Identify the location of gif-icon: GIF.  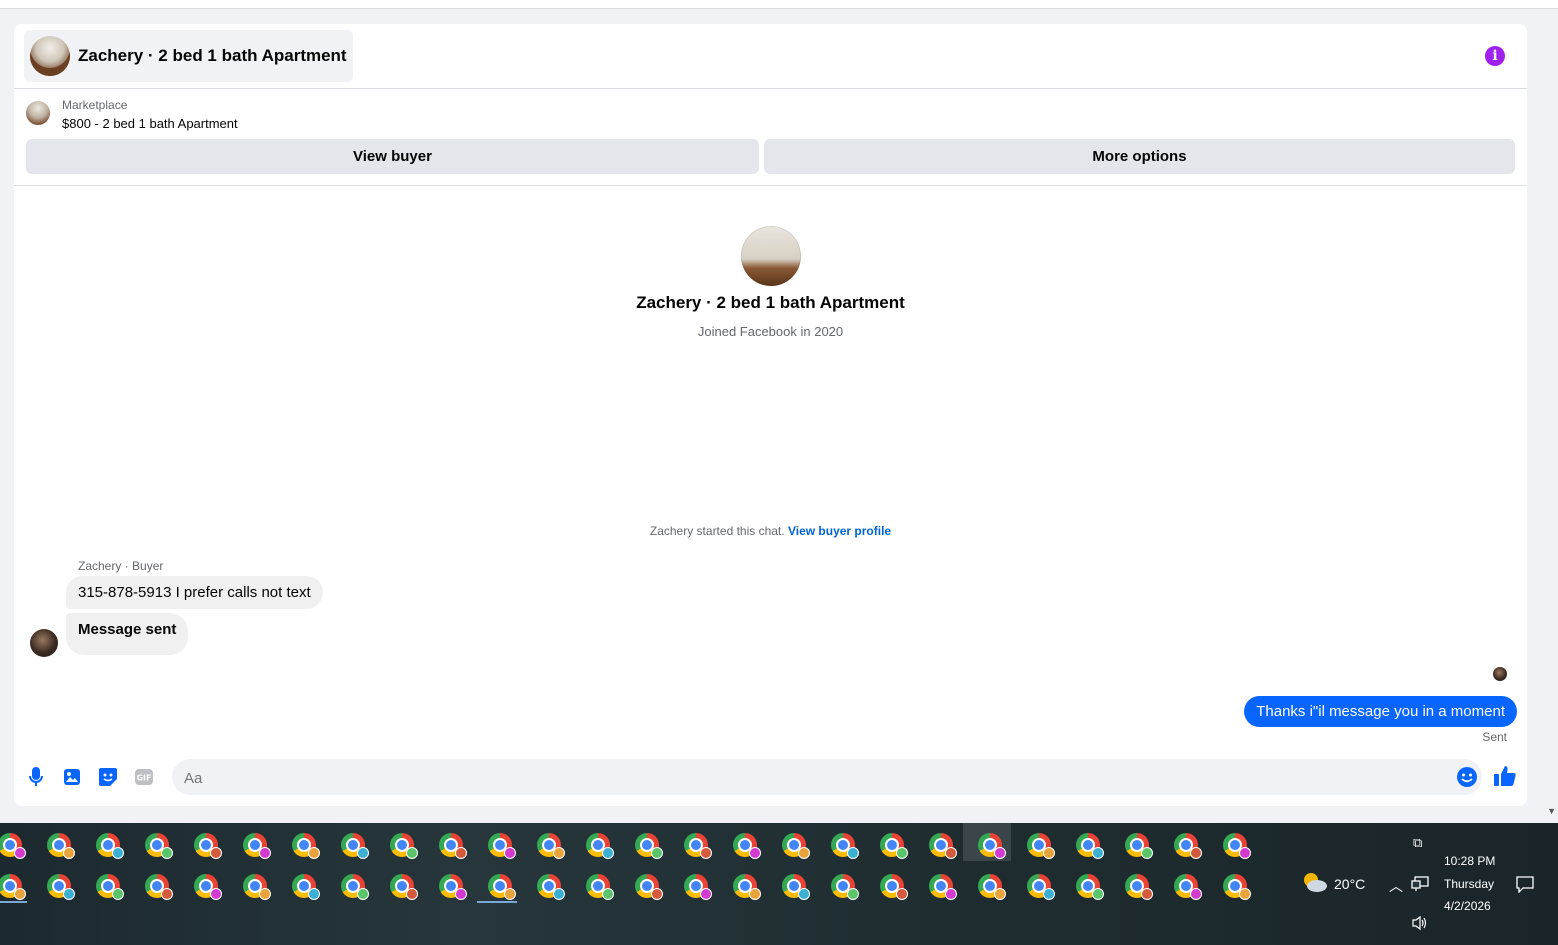
(144, 777).